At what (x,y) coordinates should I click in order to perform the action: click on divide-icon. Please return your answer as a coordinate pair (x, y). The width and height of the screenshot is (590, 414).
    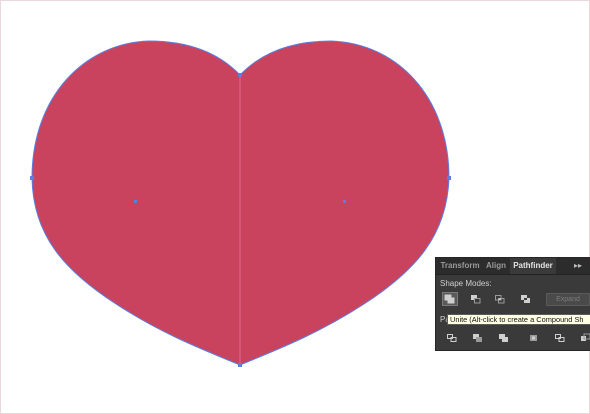
    Looking at the image, I should click on (452, 338).